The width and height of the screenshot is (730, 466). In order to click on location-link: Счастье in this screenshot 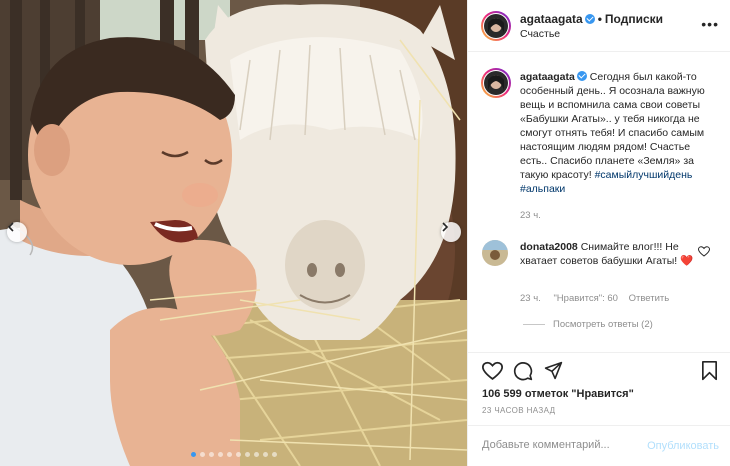, I will do `click(540, 34)`.